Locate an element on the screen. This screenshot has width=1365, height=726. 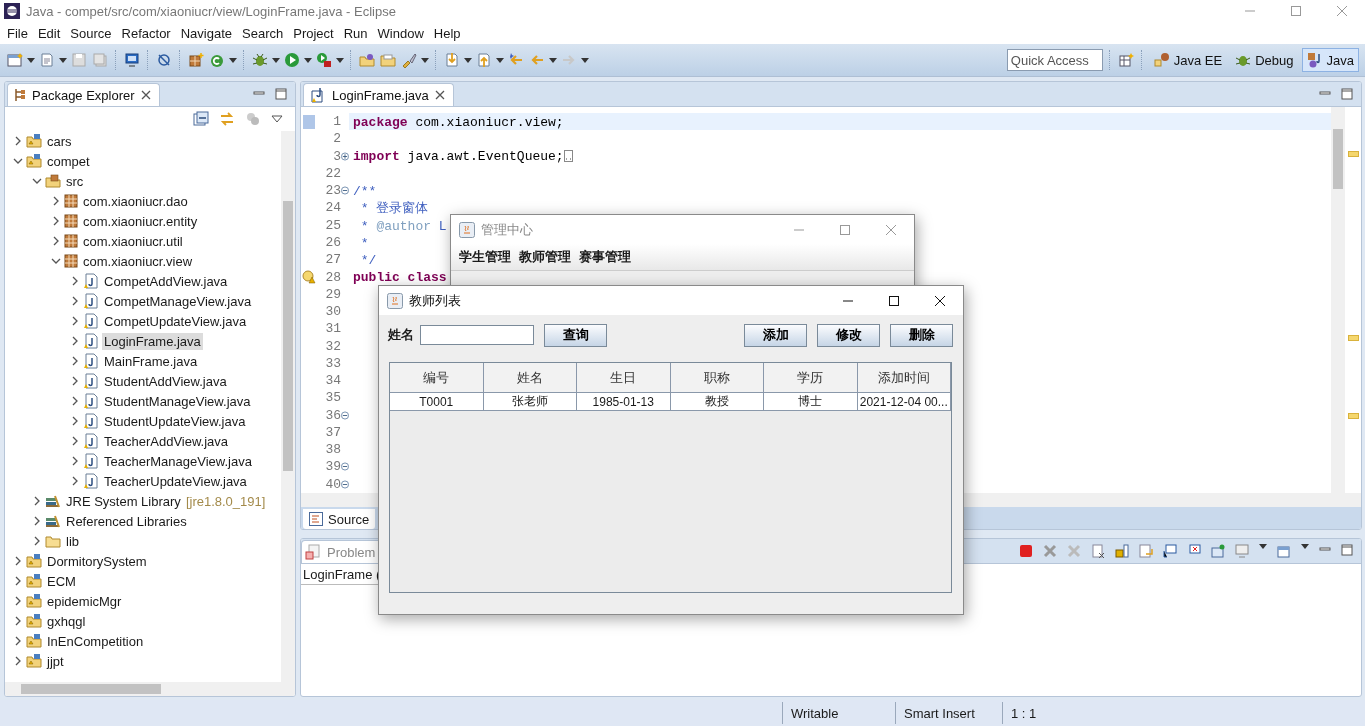
menu-item: Window is located at coordinates (400, 33).